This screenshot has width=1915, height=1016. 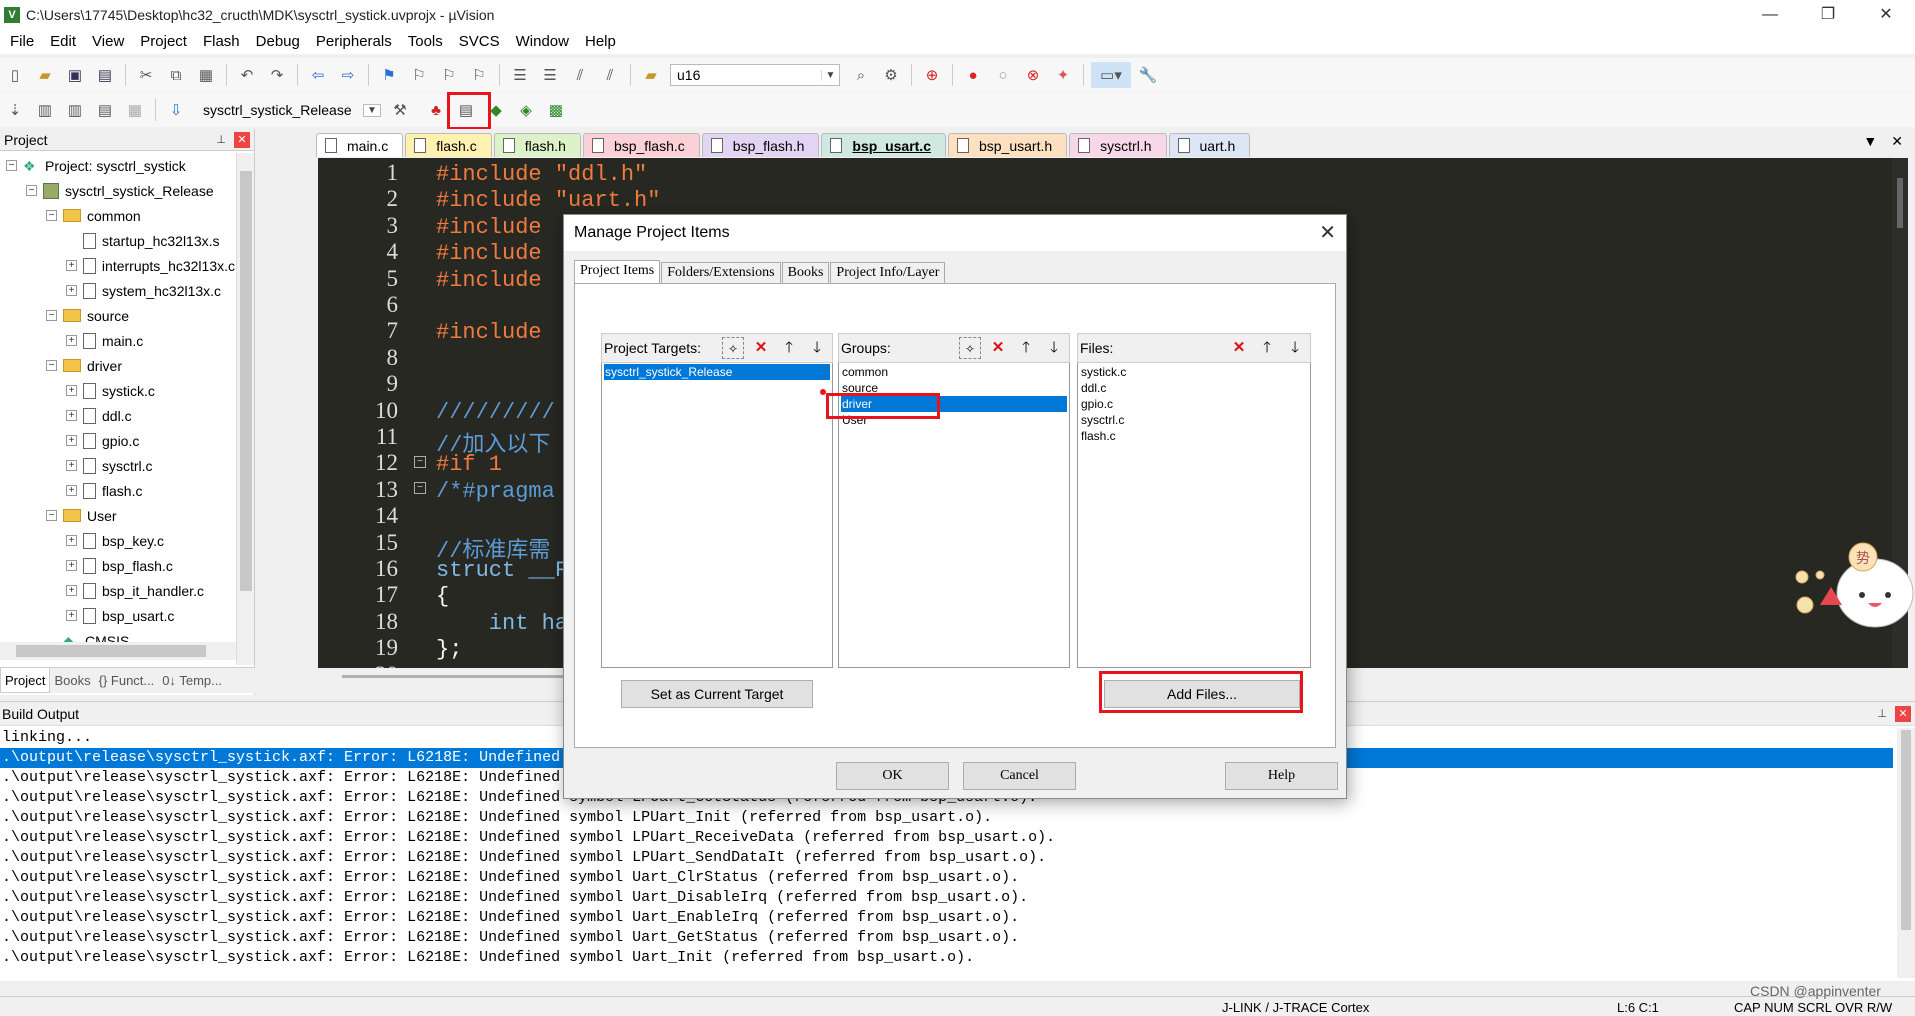 What do you see at coordinates (495, 491) in the screenshot?
I see `code-line: /*#pragma` at bounding box center [495, 491].